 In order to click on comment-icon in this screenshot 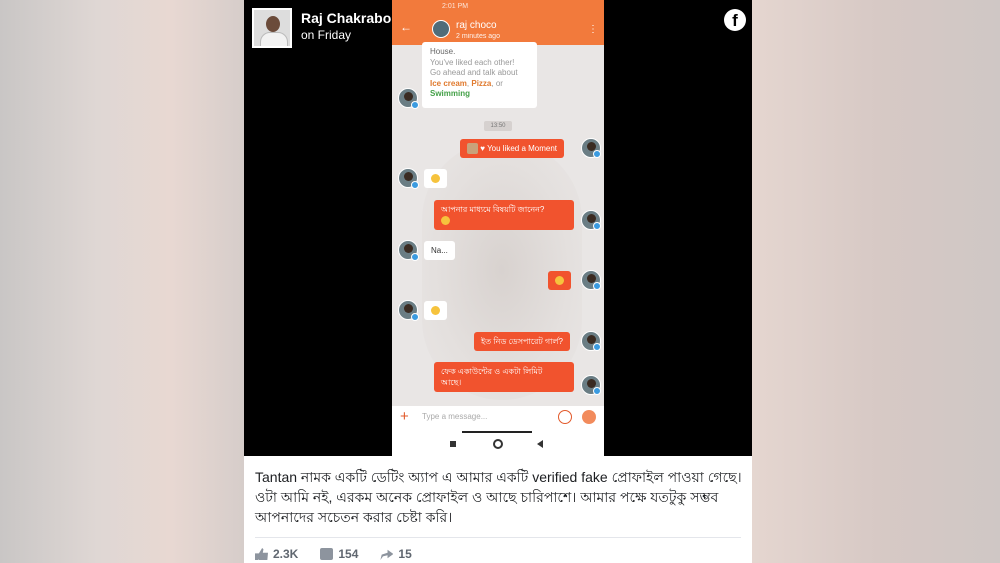, I will do `click(327, 554)`.